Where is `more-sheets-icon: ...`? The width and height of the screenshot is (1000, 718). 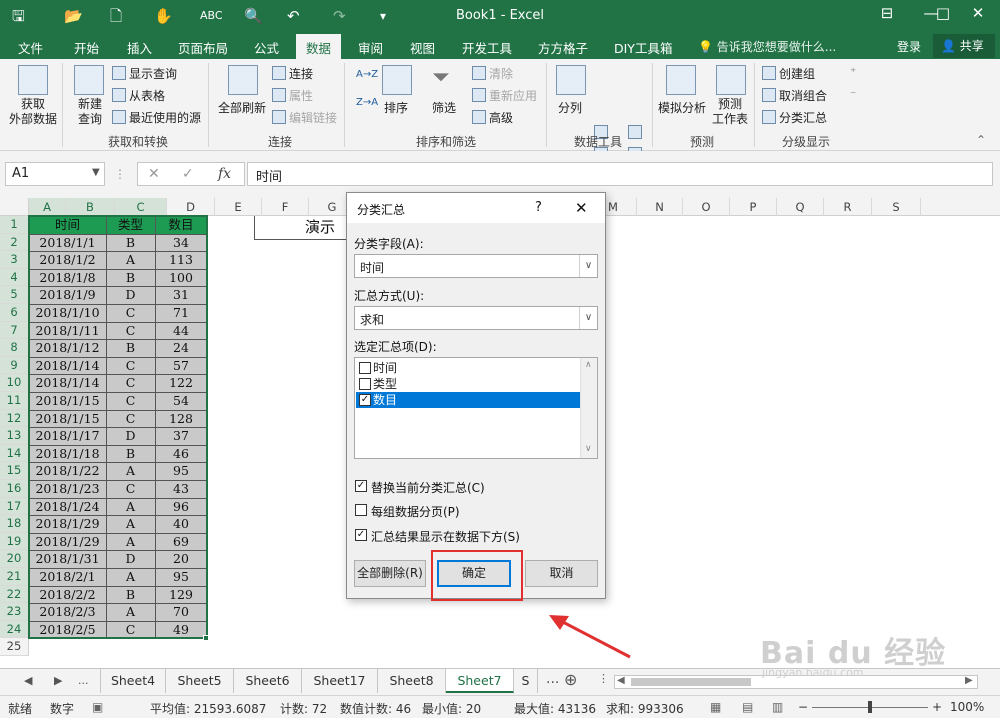 more-sheets-icon: ... is located at coordinates (552, 679).